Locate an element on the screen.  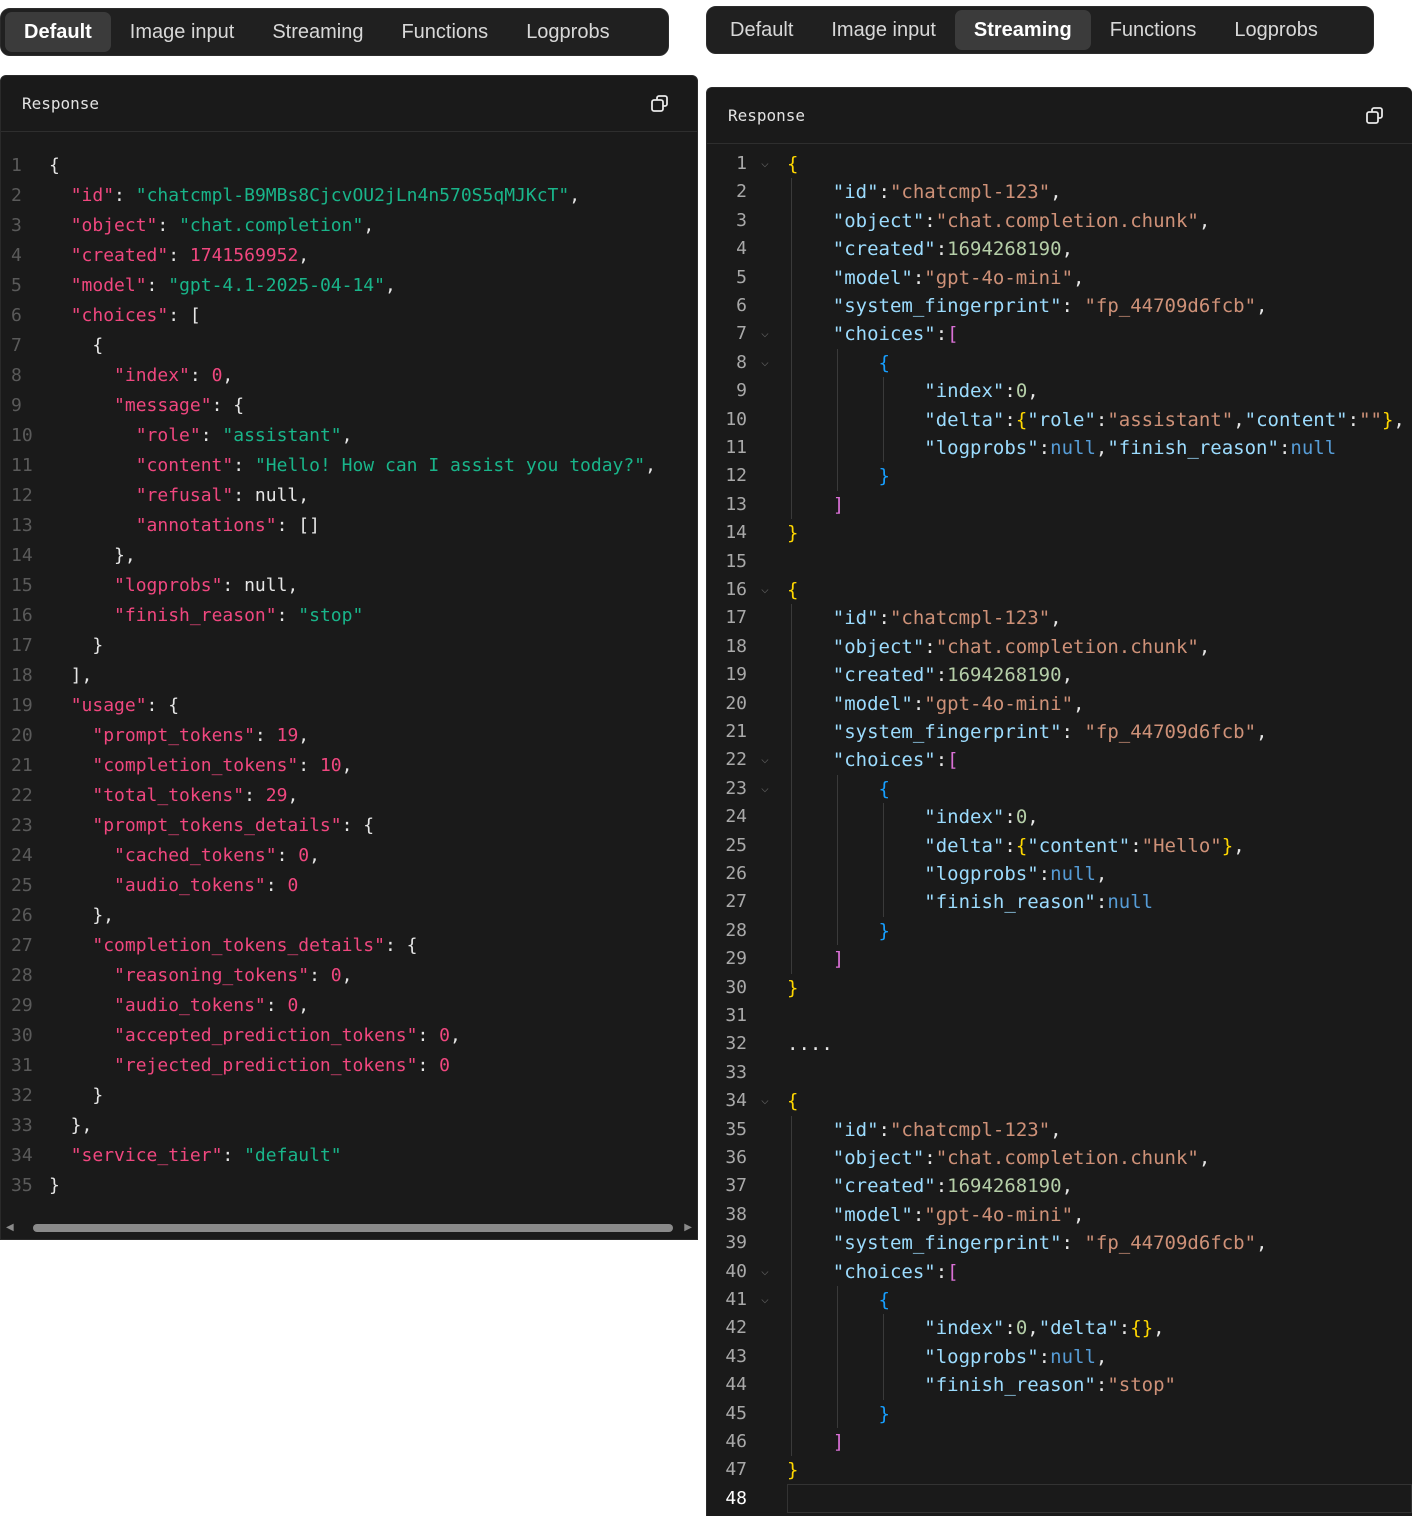
scrollbar-thumb is located at coordinates (353, 1228).